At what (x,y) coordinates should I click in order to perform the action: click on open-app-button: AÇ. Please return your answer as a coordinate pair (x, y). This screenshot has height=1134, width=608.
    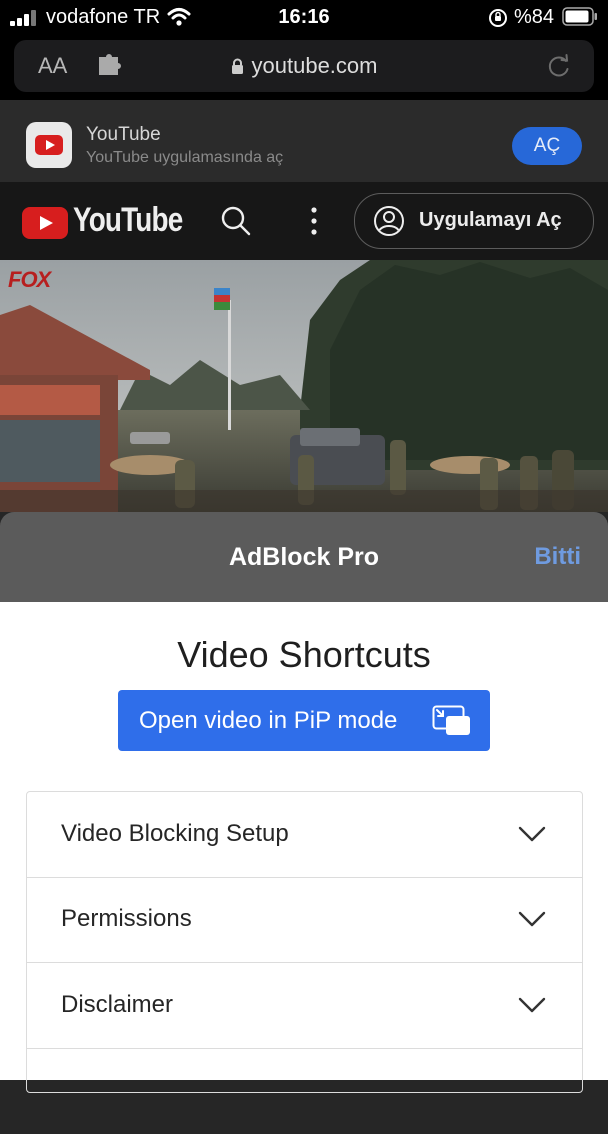
    Looking at the image, I should click on (547, 146).